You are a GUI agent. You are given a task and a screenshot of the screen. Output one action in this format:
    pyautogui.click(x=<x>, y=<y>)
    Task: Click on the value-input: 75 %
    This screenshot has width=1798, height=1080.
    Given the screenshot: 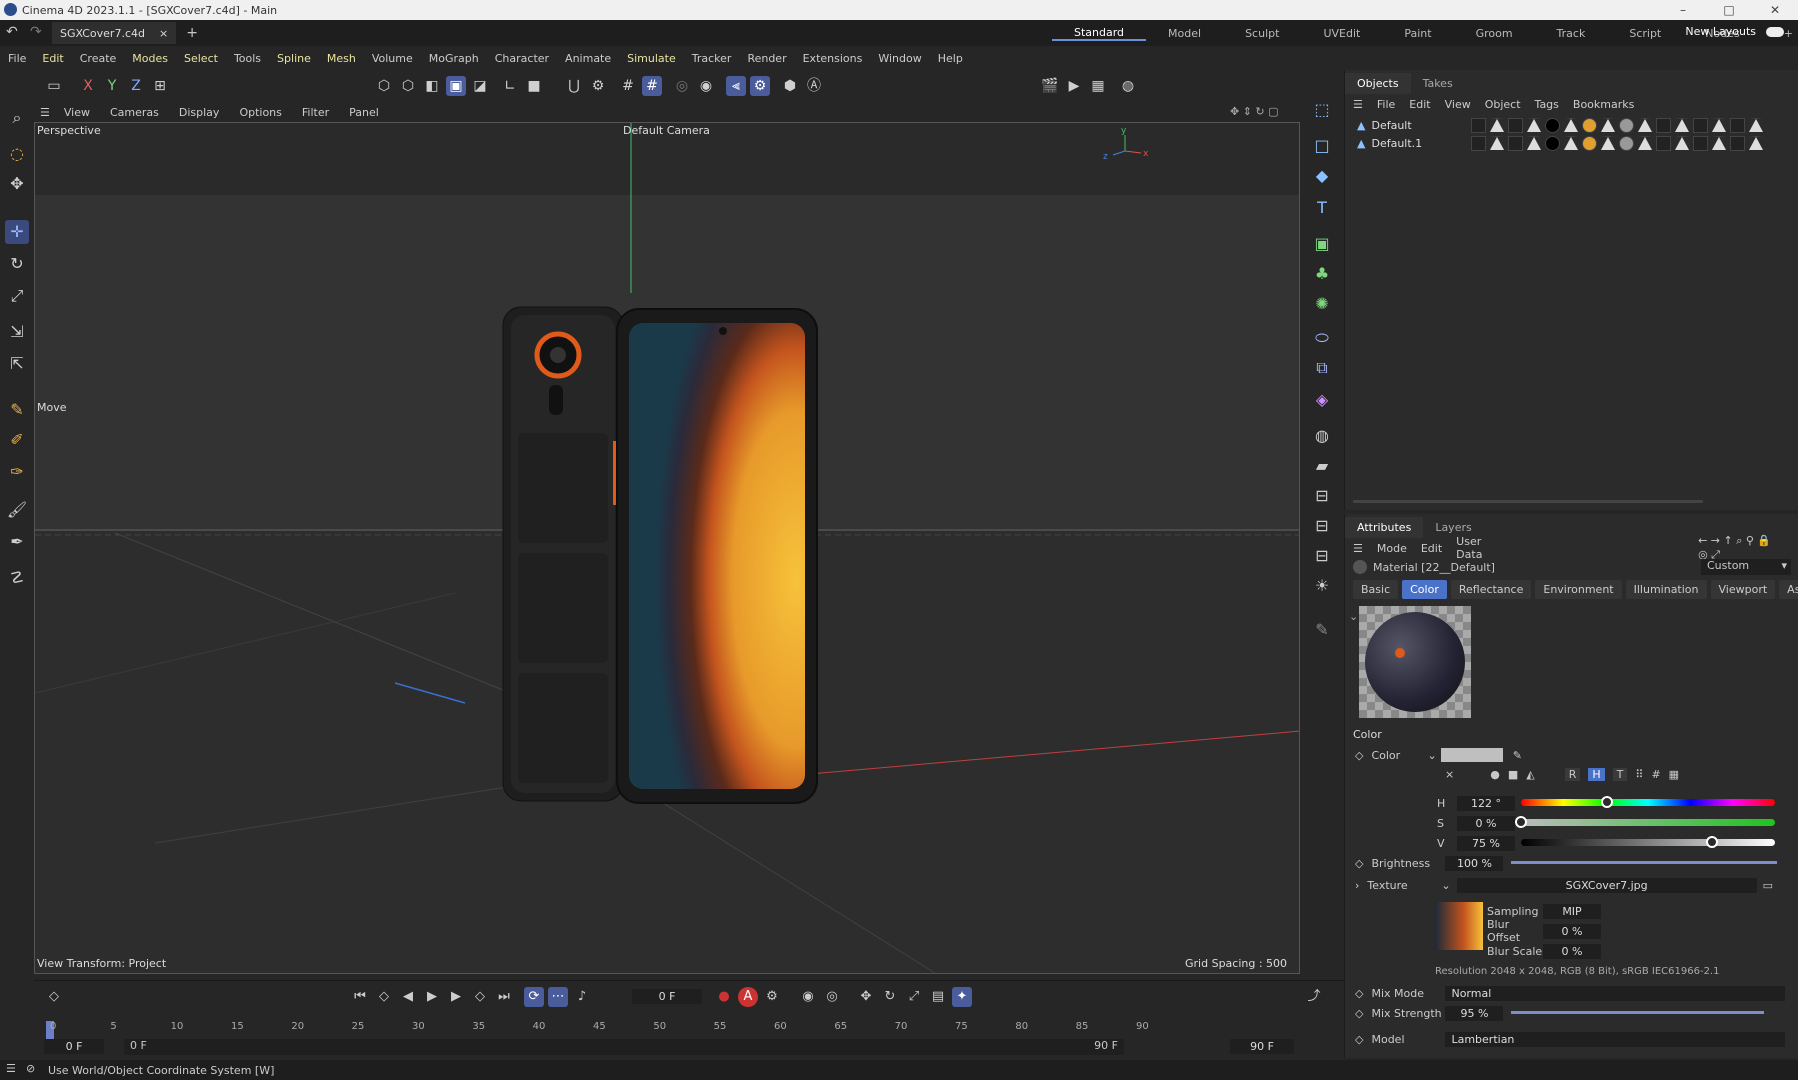 What is the action you would take?
    pyautogui.click(x=1486, y=843)
    